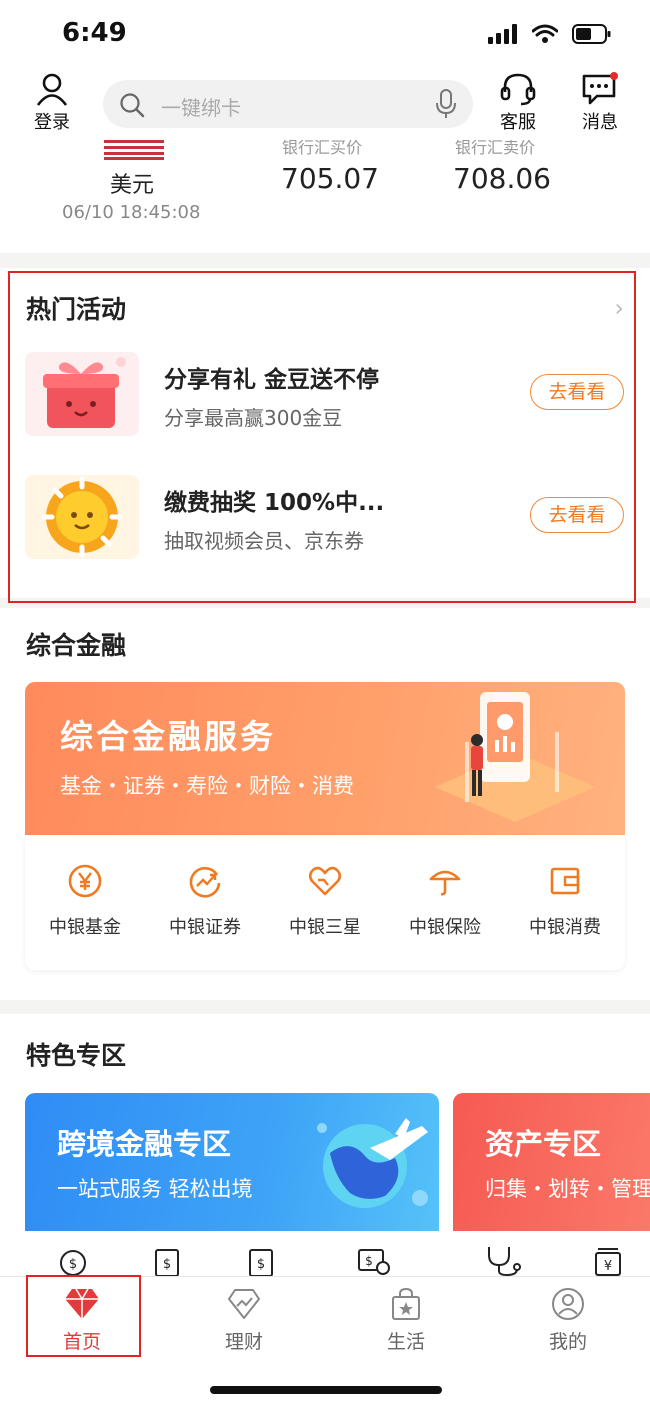 Image resolution: width=650 pixels, height=1408 pixels. I want to click on finance-item-label: 中银基金, so click(85, 927).